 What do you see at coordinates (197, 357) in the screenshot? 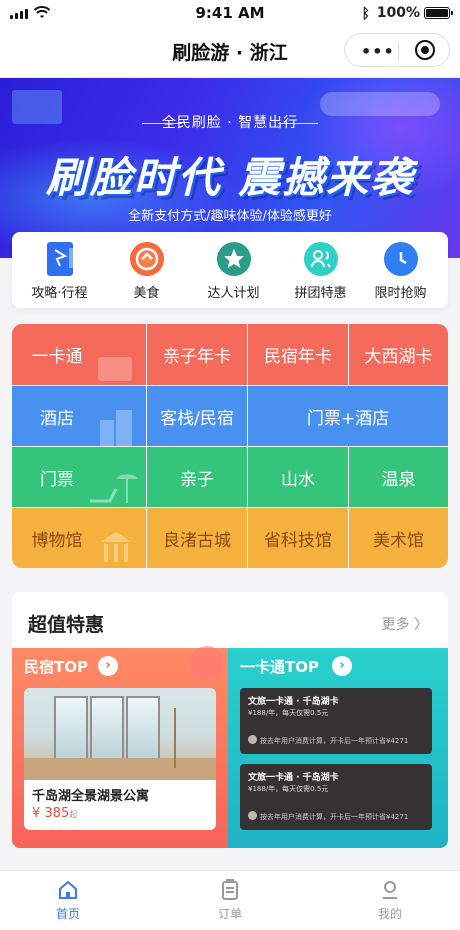
I see `category-label: 亲子年卡` at bounding box center [197, 357].